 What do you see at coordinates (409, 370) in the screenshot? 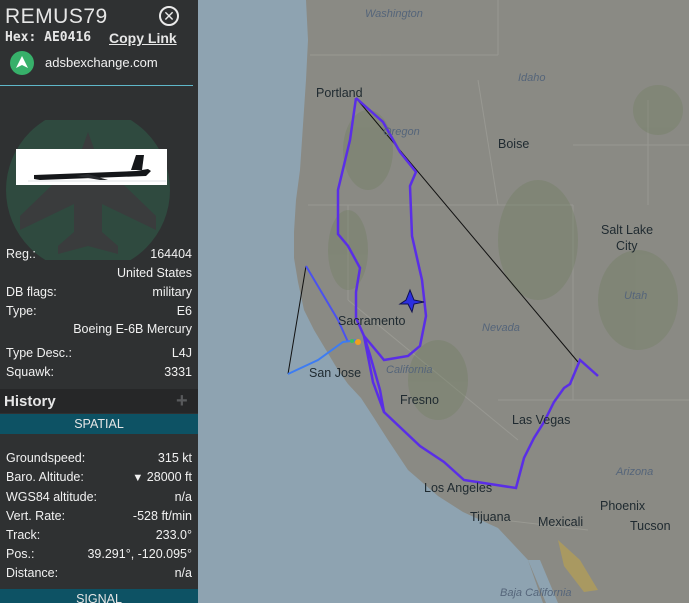
I see `state-label-california: California` at bounding box center [409, 370].